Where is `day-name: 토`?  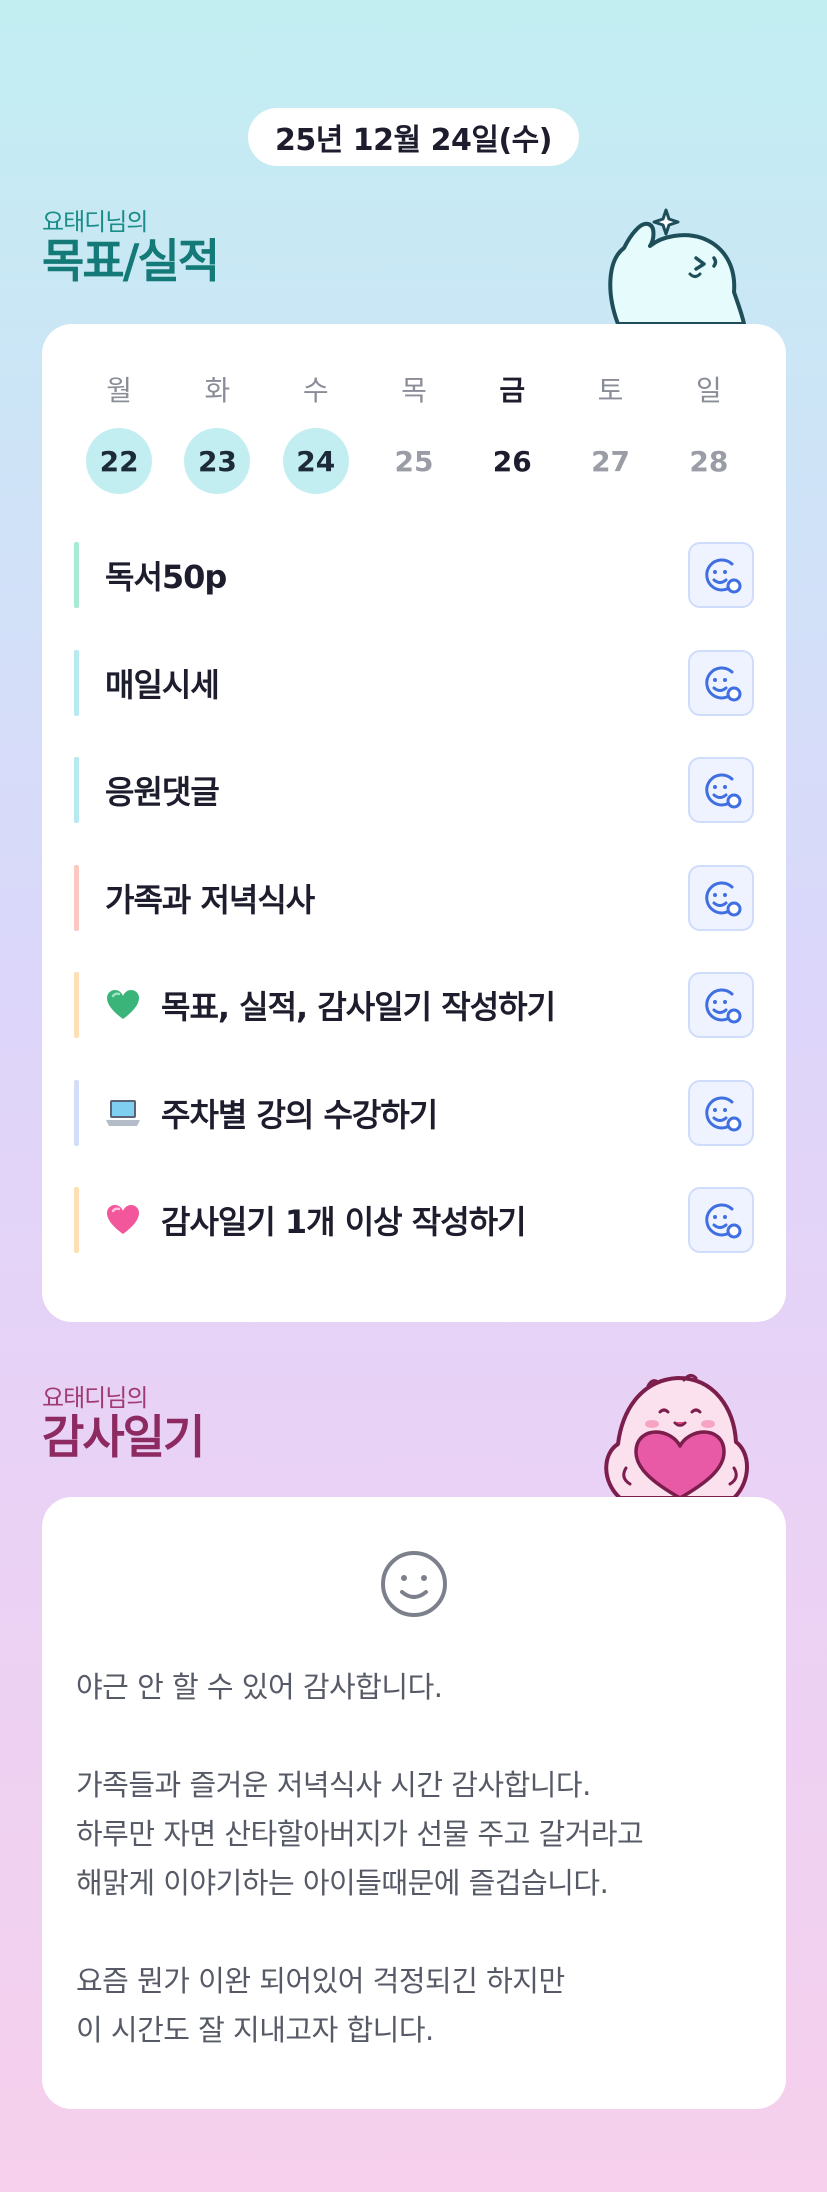
day-name: 토 is located at coordinates (610, 390).